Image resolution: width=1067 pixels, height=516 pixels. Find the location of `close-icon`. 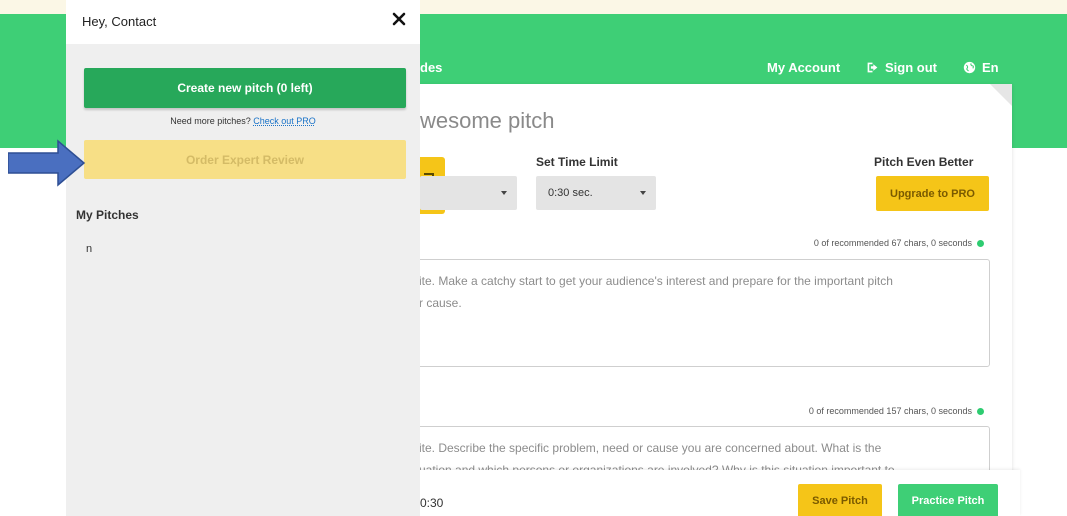

close-icon is located at coordinates (399, 19).